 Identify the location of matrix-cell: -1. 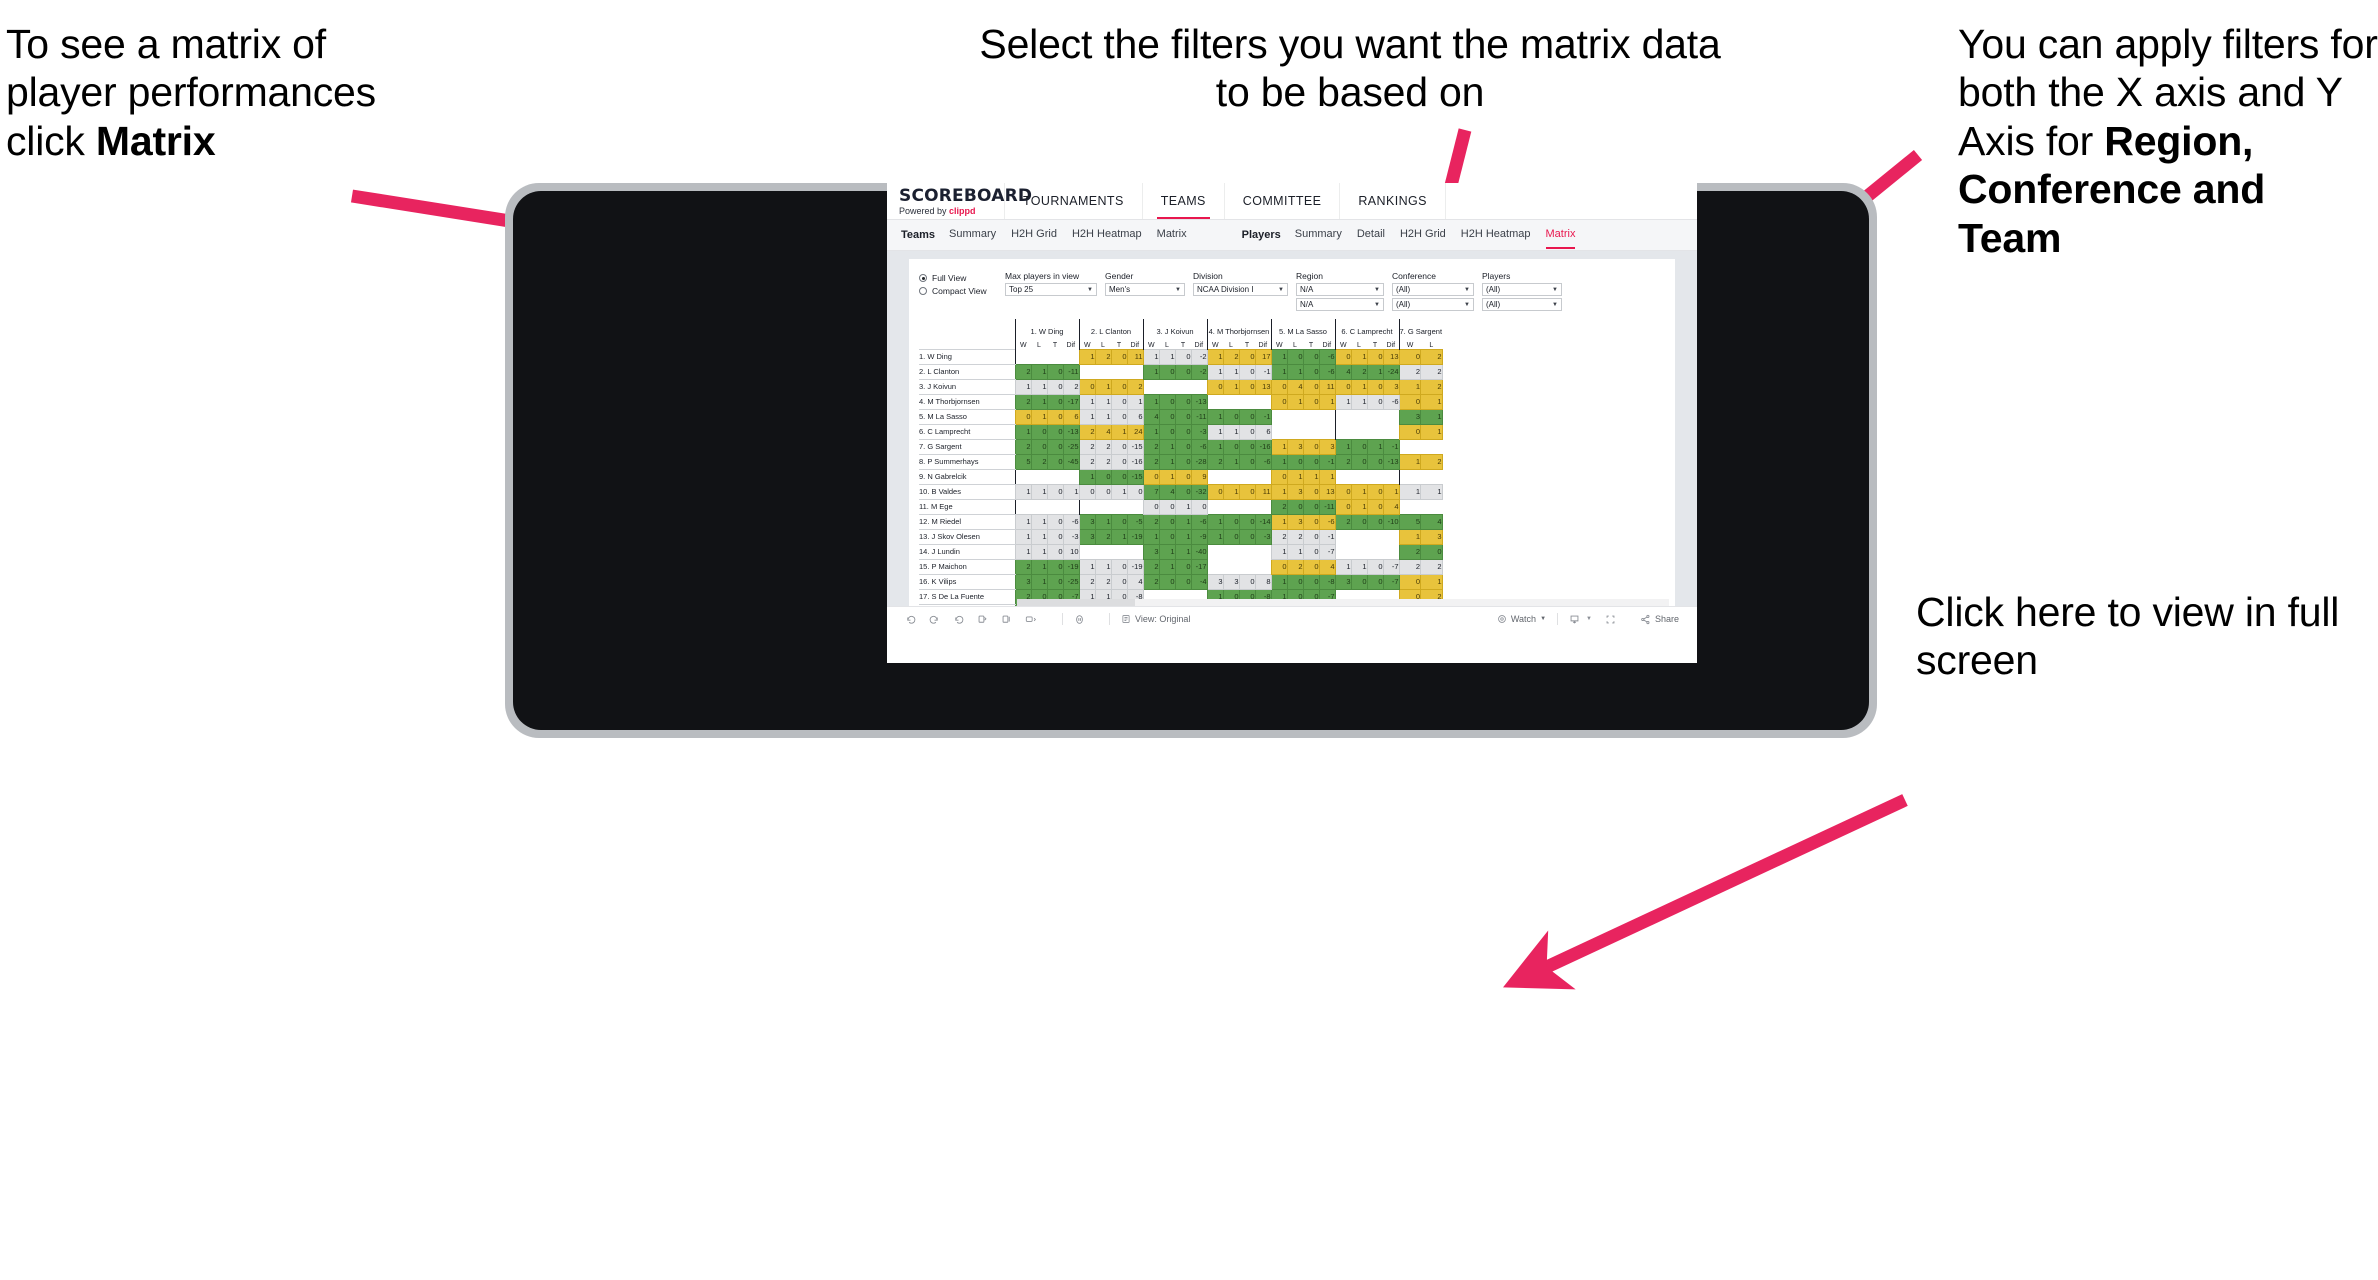
(1327, 461).